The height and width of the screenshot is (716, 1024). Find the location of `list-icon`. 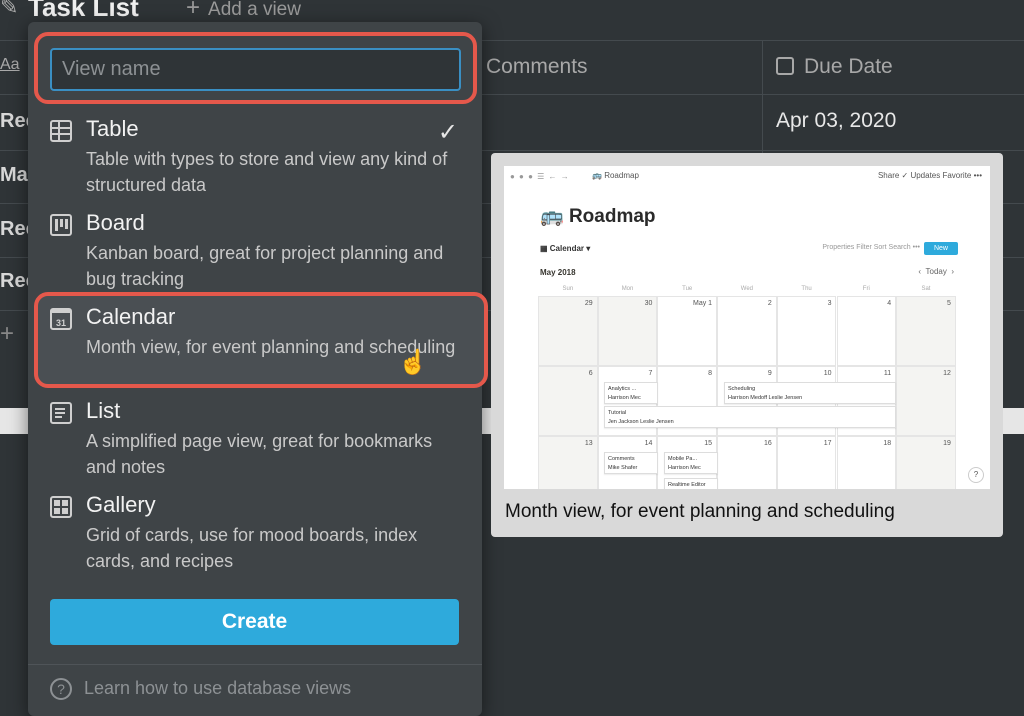

list-icon is located at coordinates (61, 413).